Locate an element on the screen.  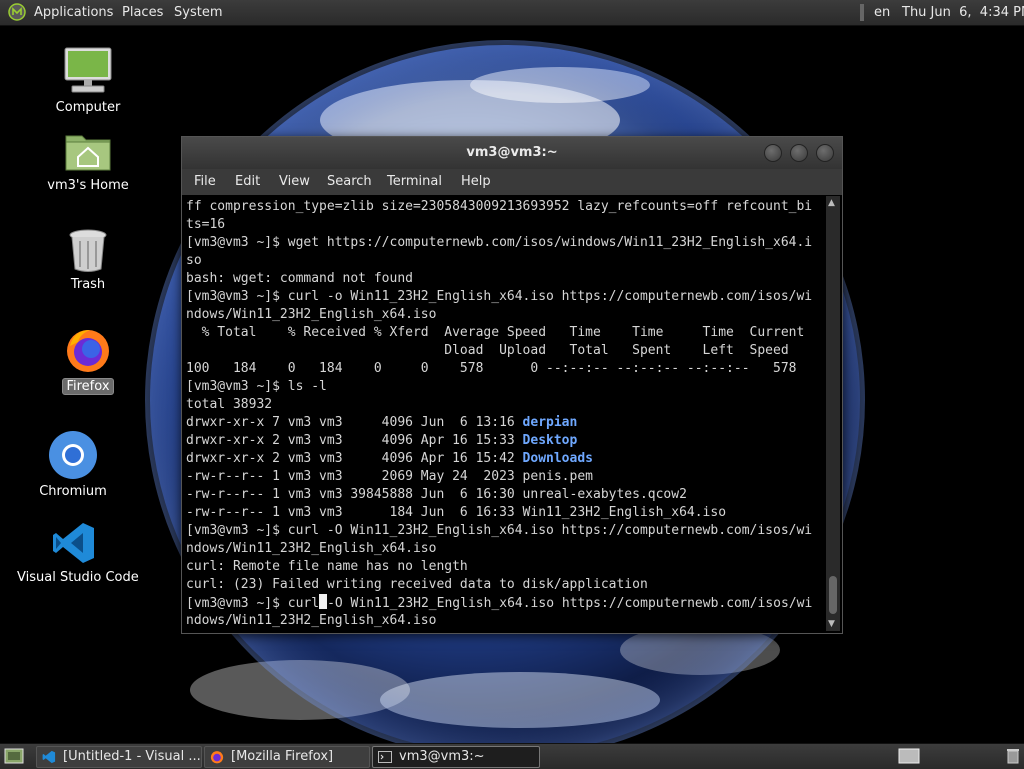
applications-menu: Applications is located at coordinates (73, 12).